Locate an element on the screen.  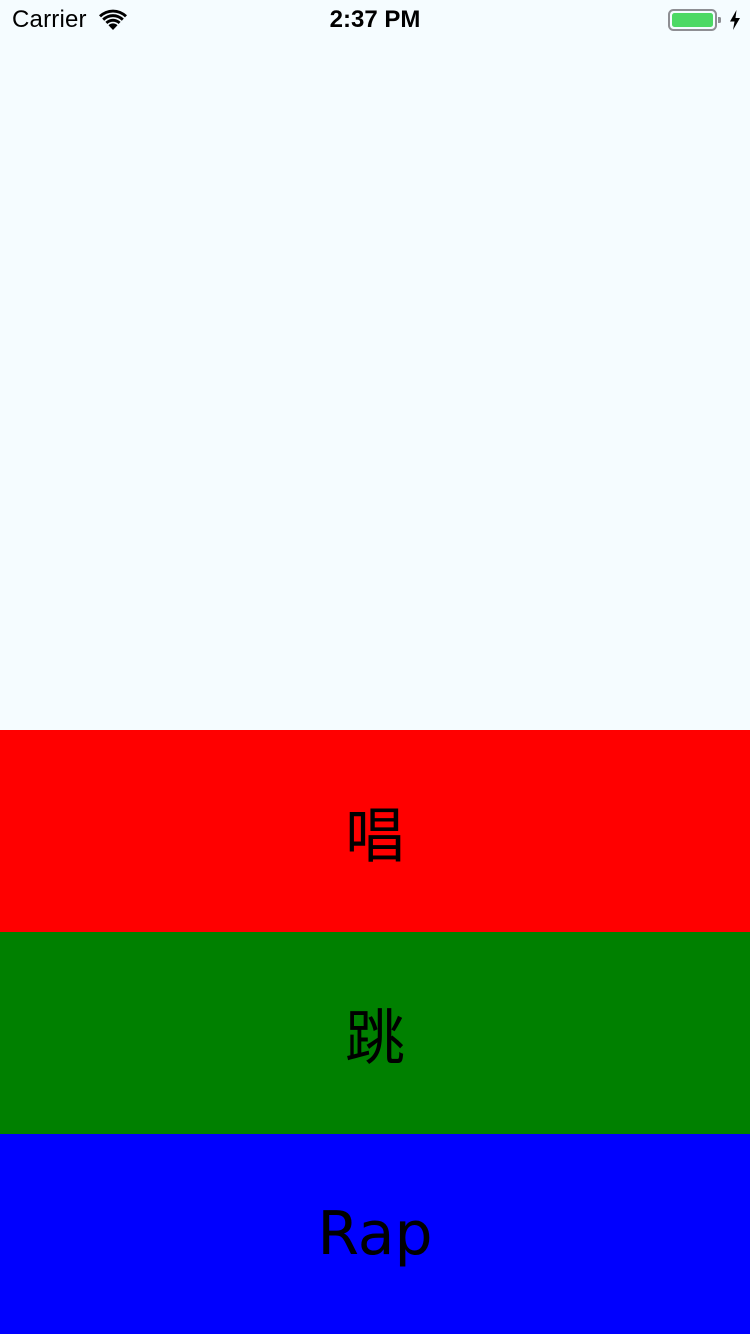
panel-label-rap: Rap is located at coordinates (375, 1234).